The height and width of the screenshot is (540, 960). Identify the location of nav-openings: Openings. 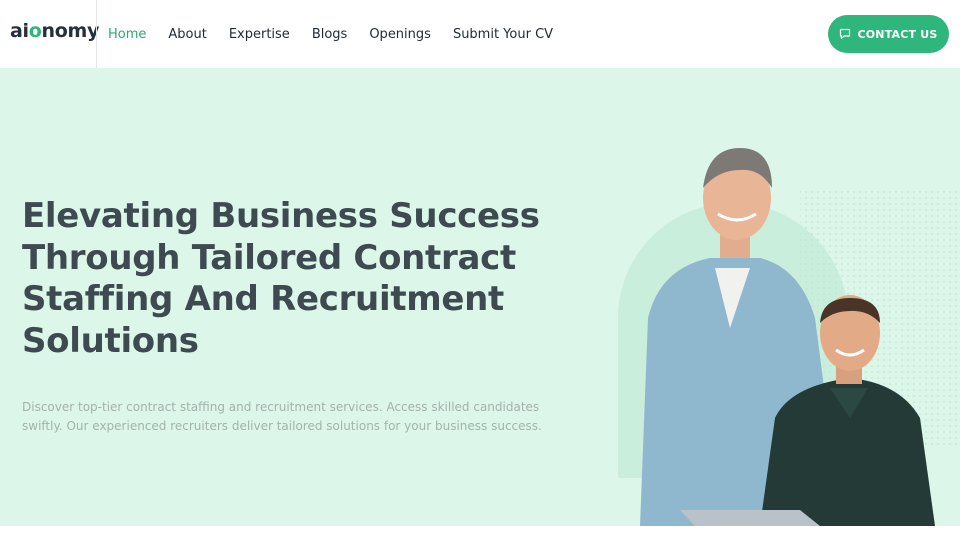
(400, 34).